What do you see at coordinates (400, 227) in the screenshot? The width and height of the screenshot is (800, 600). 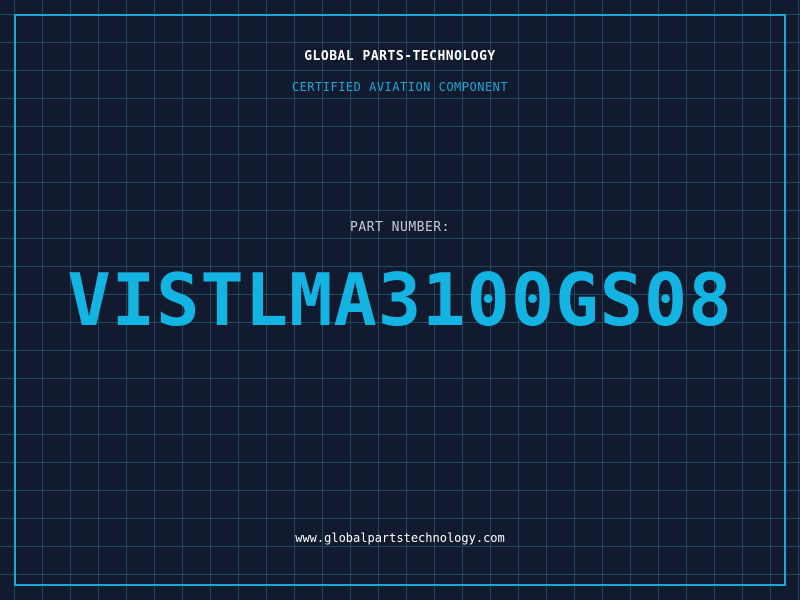 I see `part-number-label: PART NUMBER:` at bounding box center [400, 227].